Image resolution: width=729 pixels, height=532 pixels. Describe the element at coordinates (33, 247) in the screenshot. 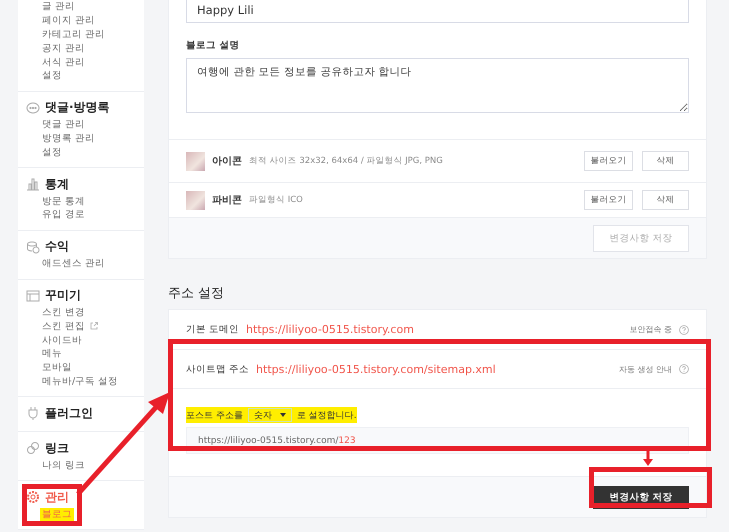

I see `coins-icon` at that location.